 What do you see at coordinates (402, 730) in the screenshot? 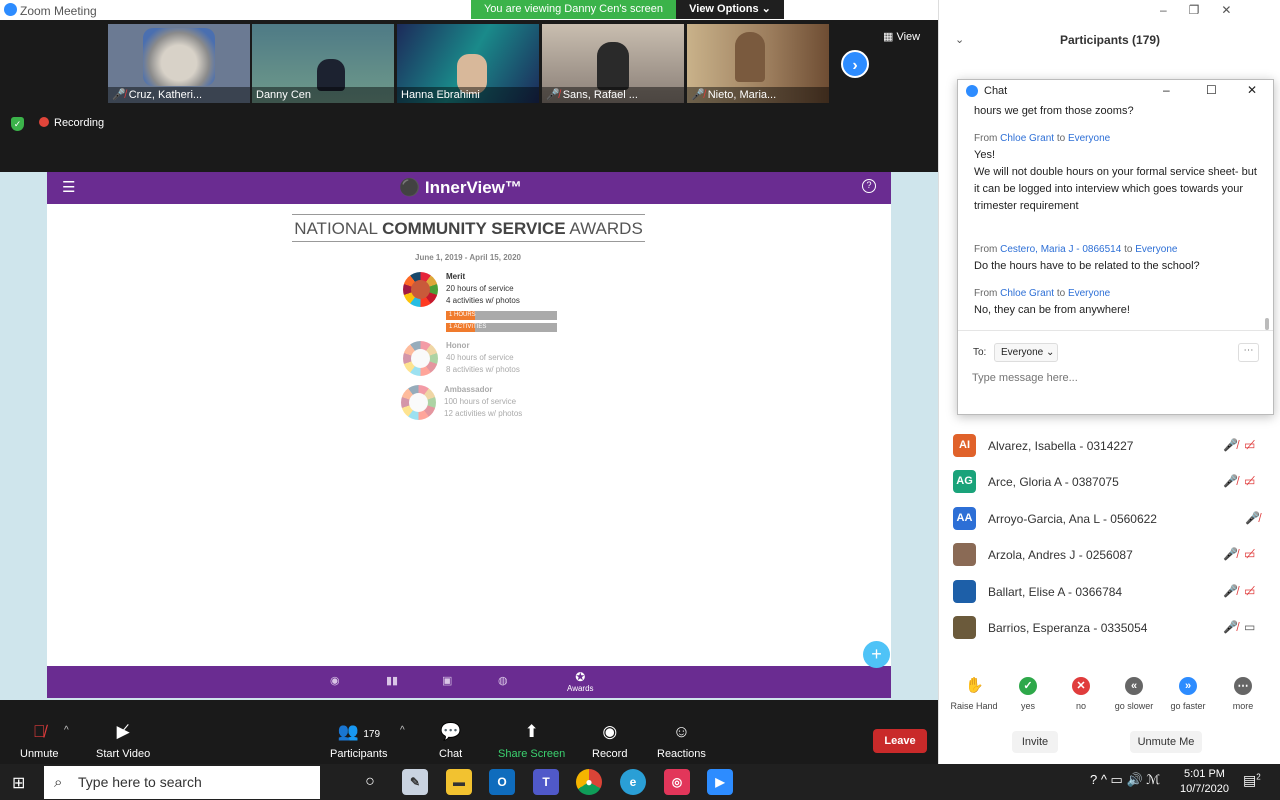
I see `participants-chevron-icon: ^` at bounding box center [402, 730].